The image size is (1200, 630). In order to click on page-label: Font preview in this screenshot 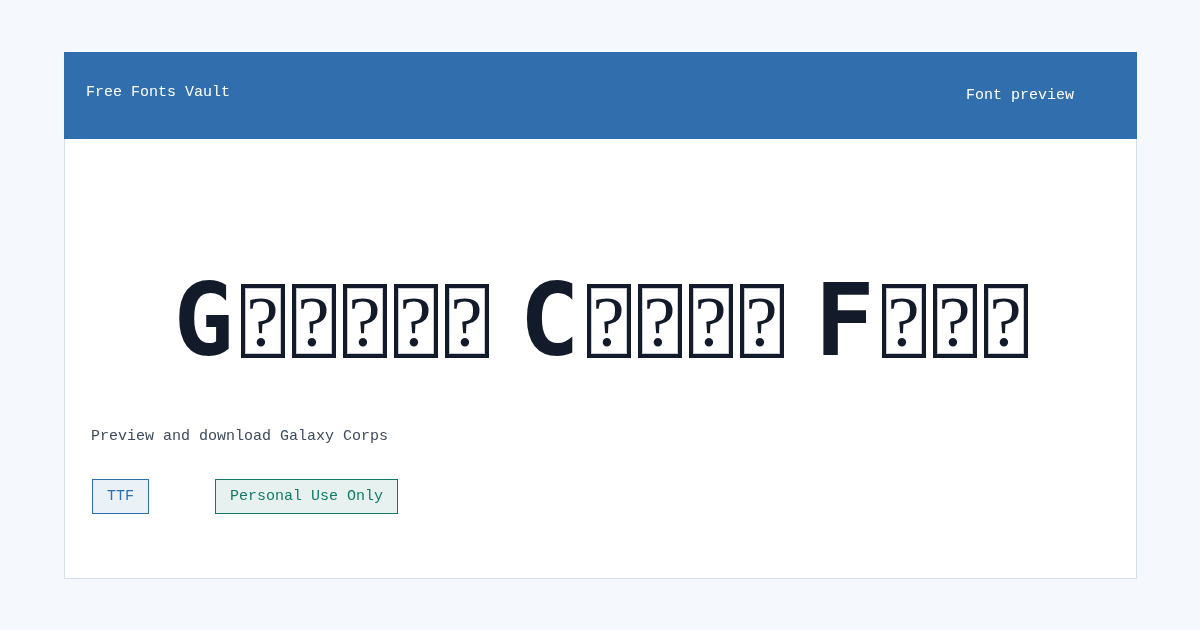, I will do `click(1019, 95)`.